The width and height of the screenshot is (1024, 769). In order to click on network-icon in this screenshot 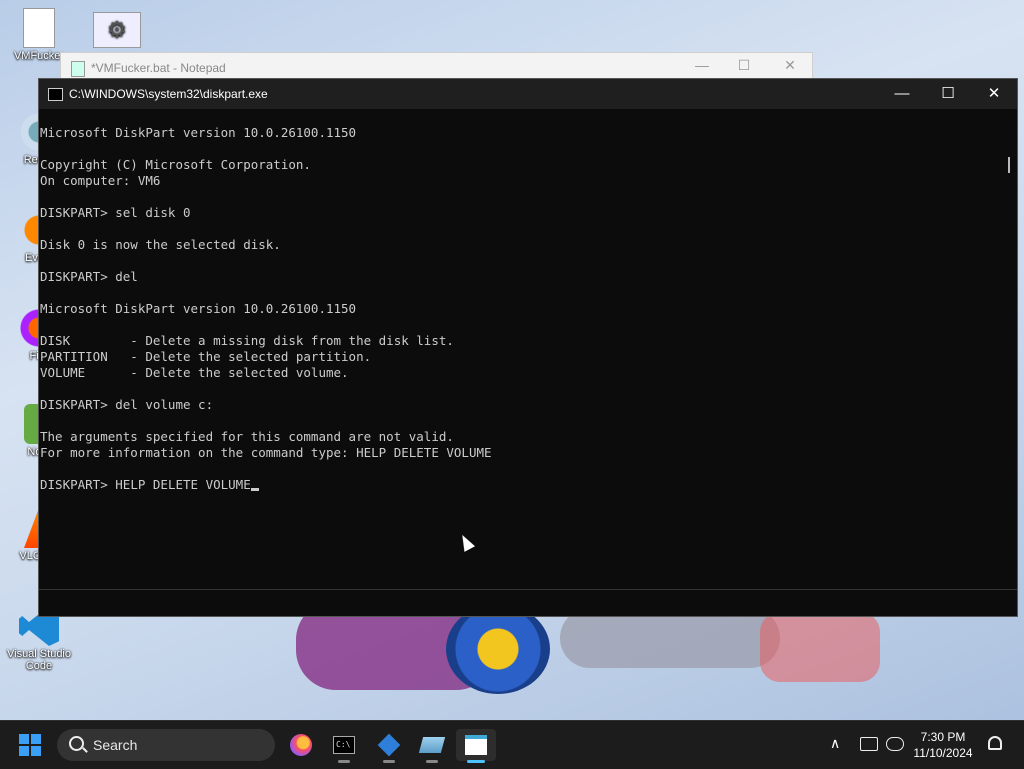, I will do `click(869, 744)`.